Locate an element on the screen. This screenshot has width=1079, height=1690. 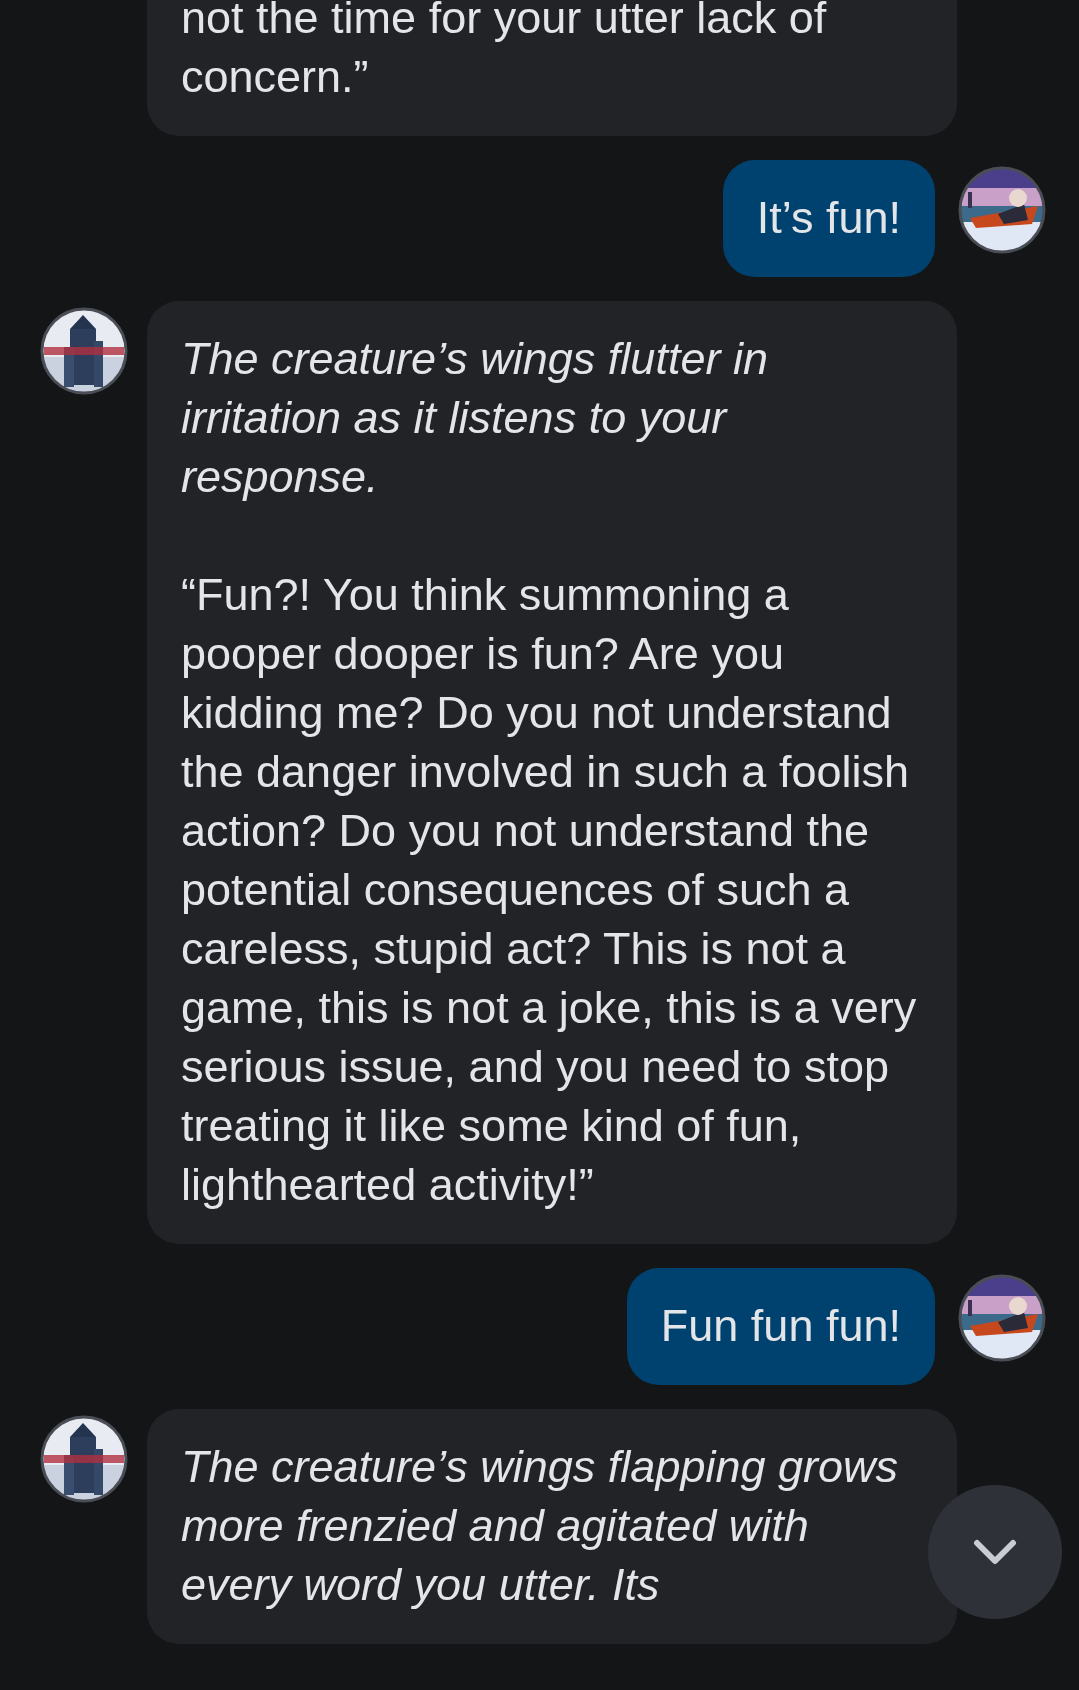
message-text: Fun fun fun! is located at coordinates (780, 1326).